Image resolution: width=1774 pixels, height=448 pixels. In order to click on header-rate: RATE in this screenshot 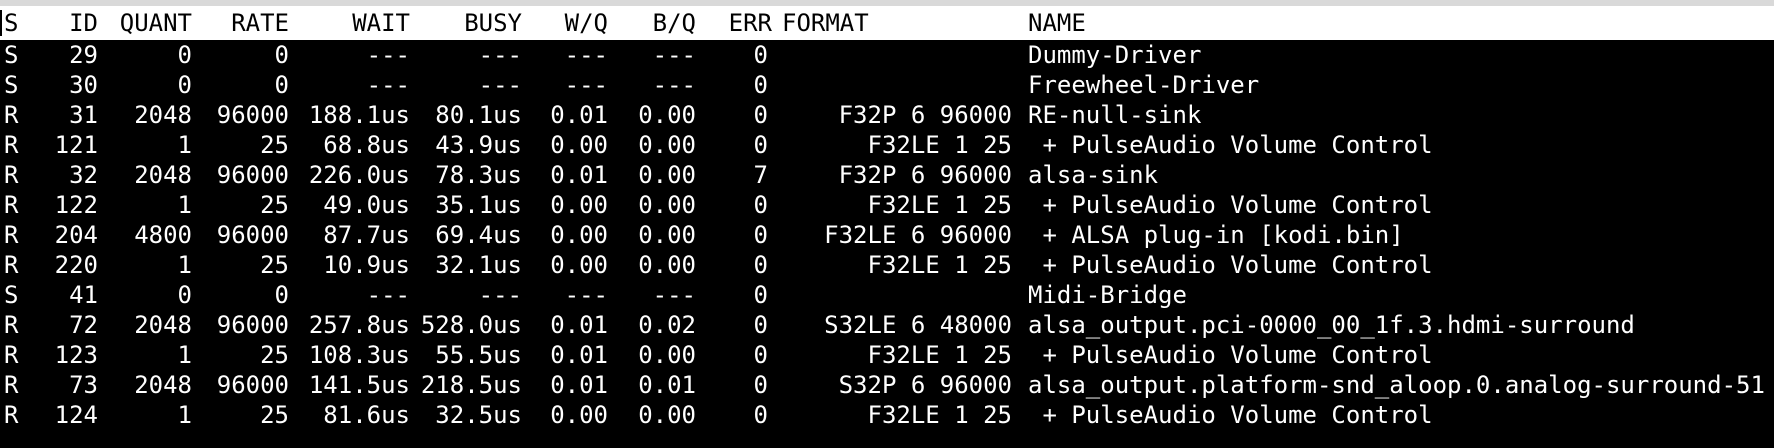, I will do `click(260, 23)`.